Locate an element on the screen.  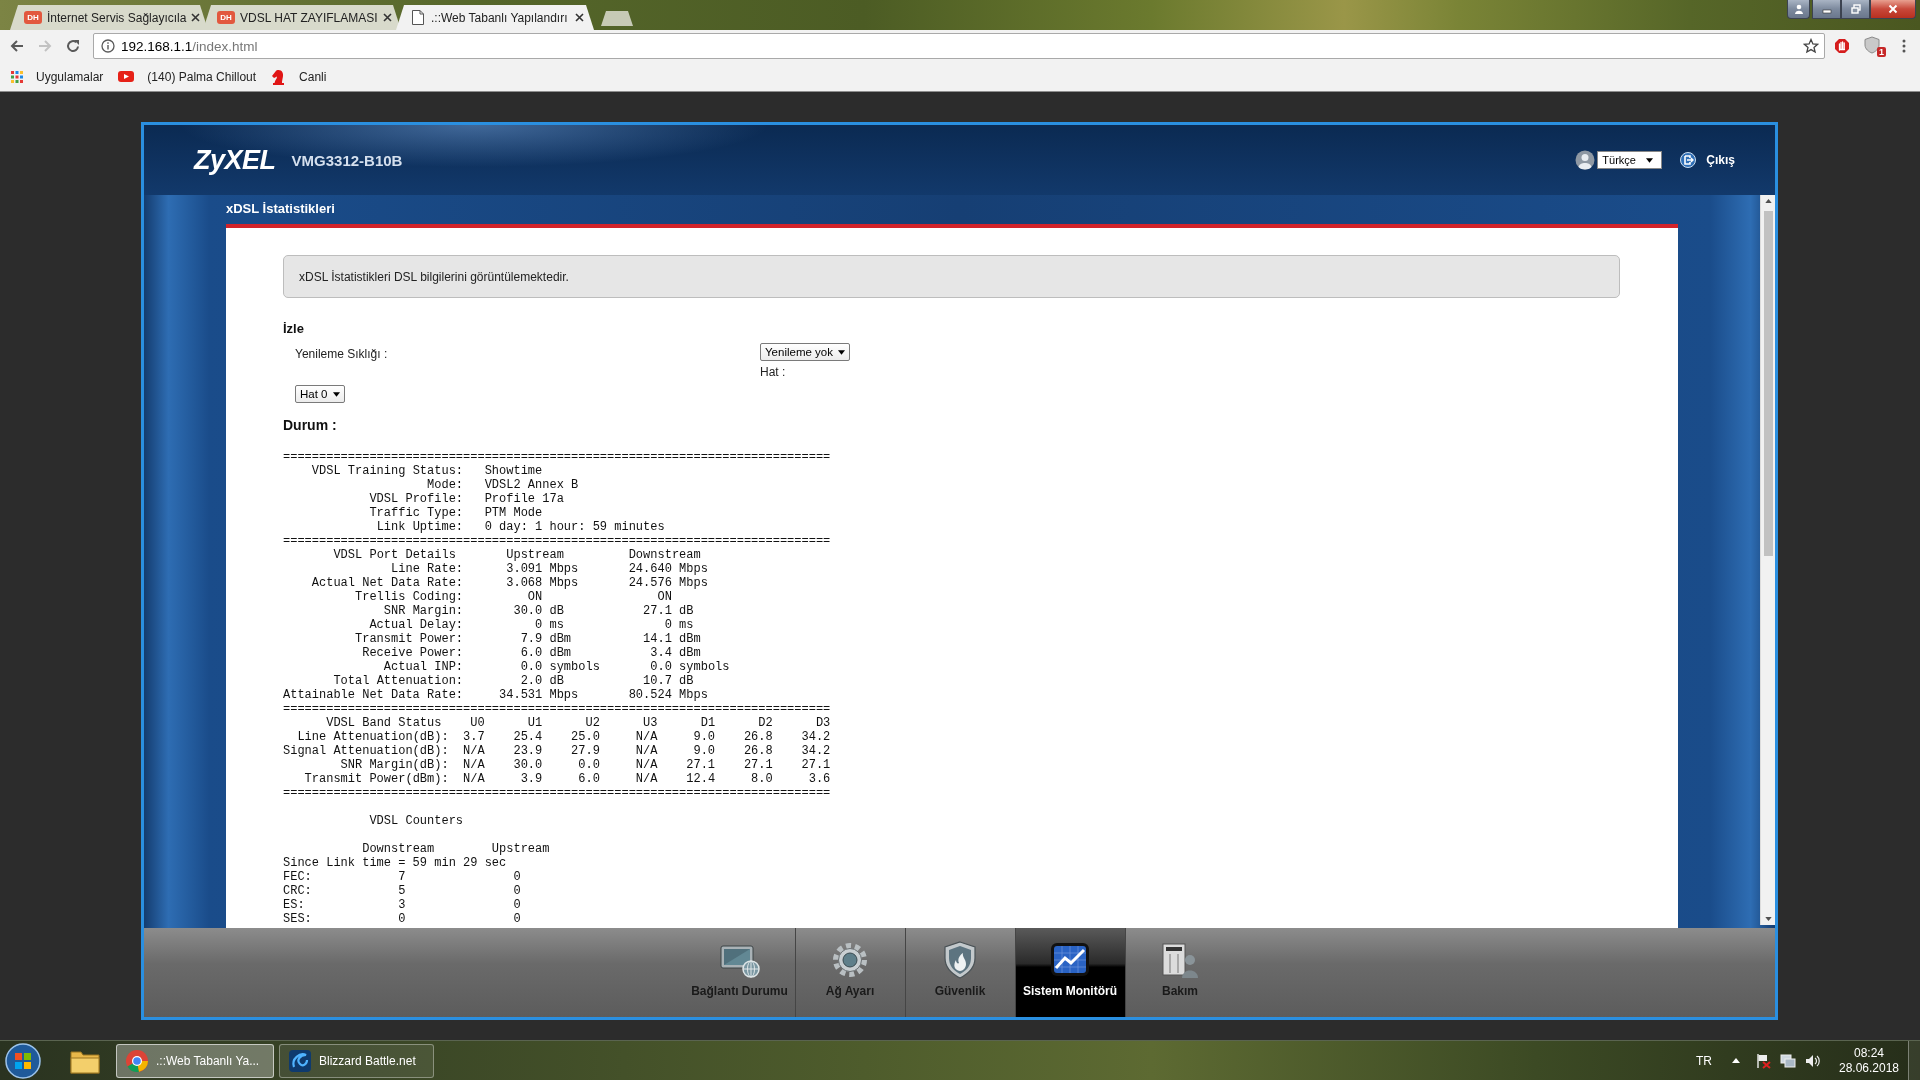
field-label: Hat : is located at coordinates (773, 372).